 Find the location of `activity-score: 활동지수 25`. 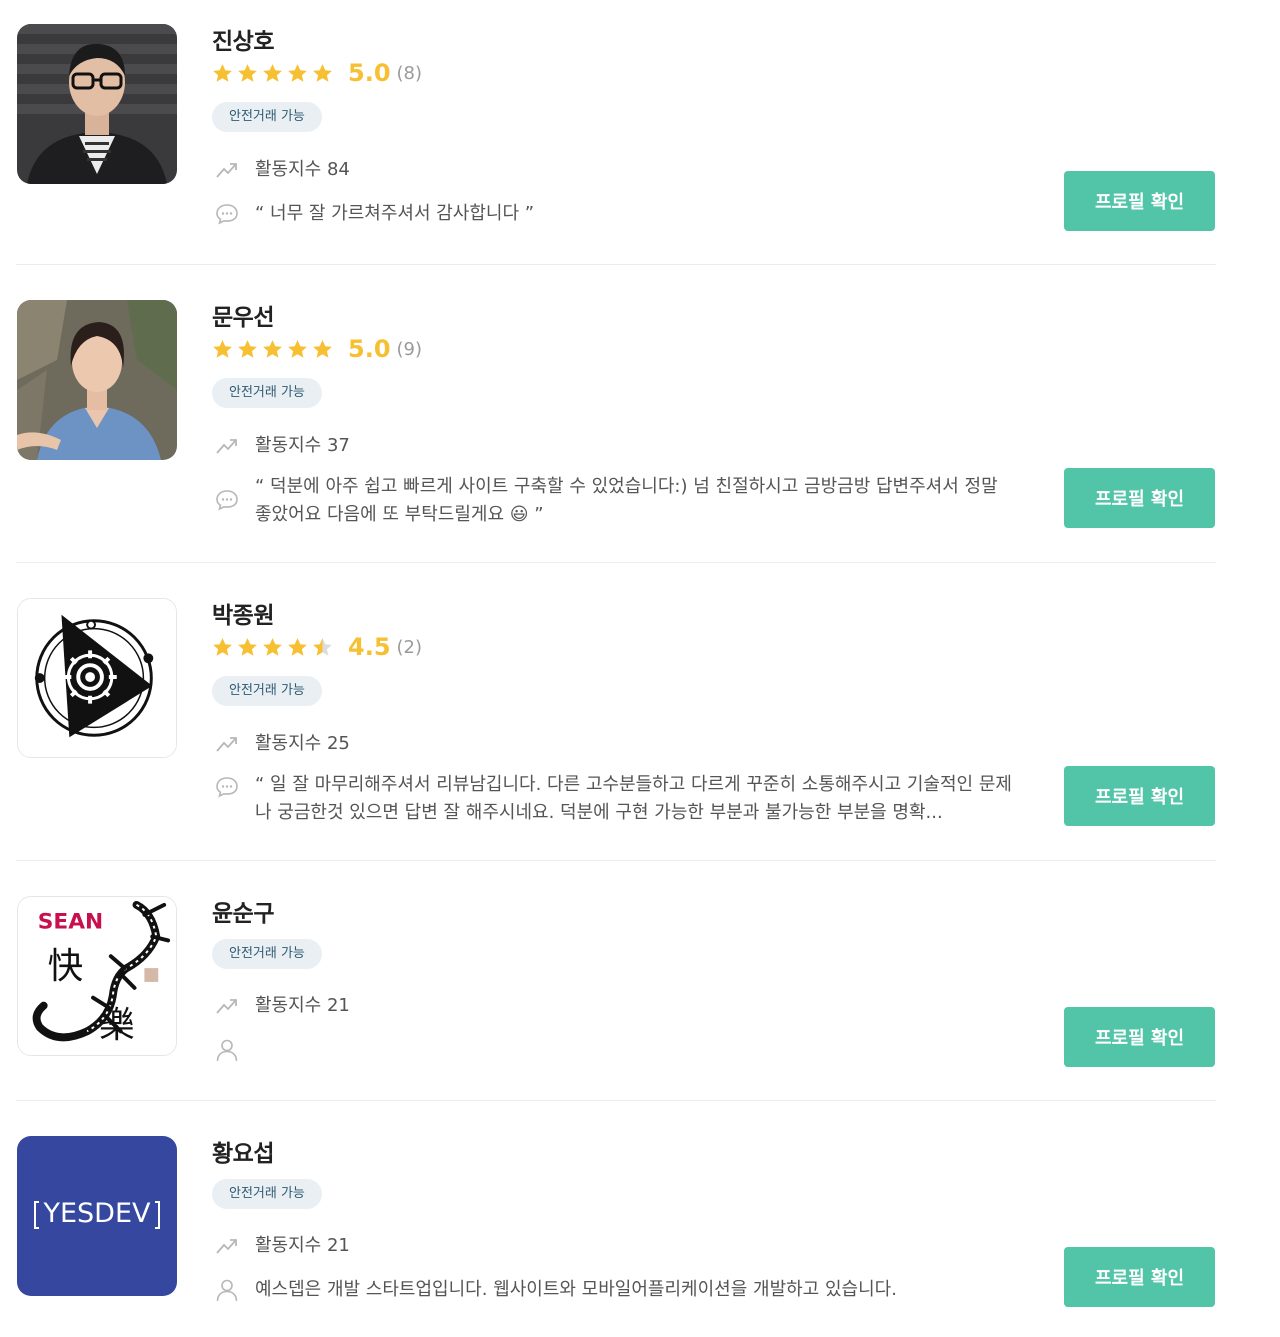

activity-score: 활동지수 25 is located at coordinates (302, 743).